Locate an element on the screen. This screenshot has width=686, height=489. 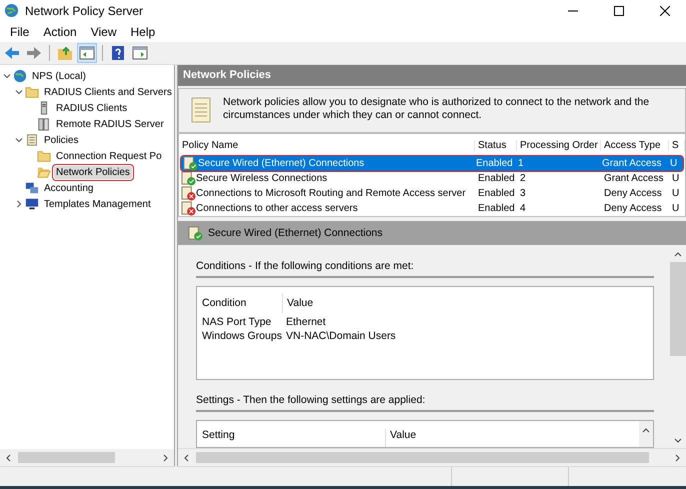
open-folder-icon is located at coordinates (44, 172).